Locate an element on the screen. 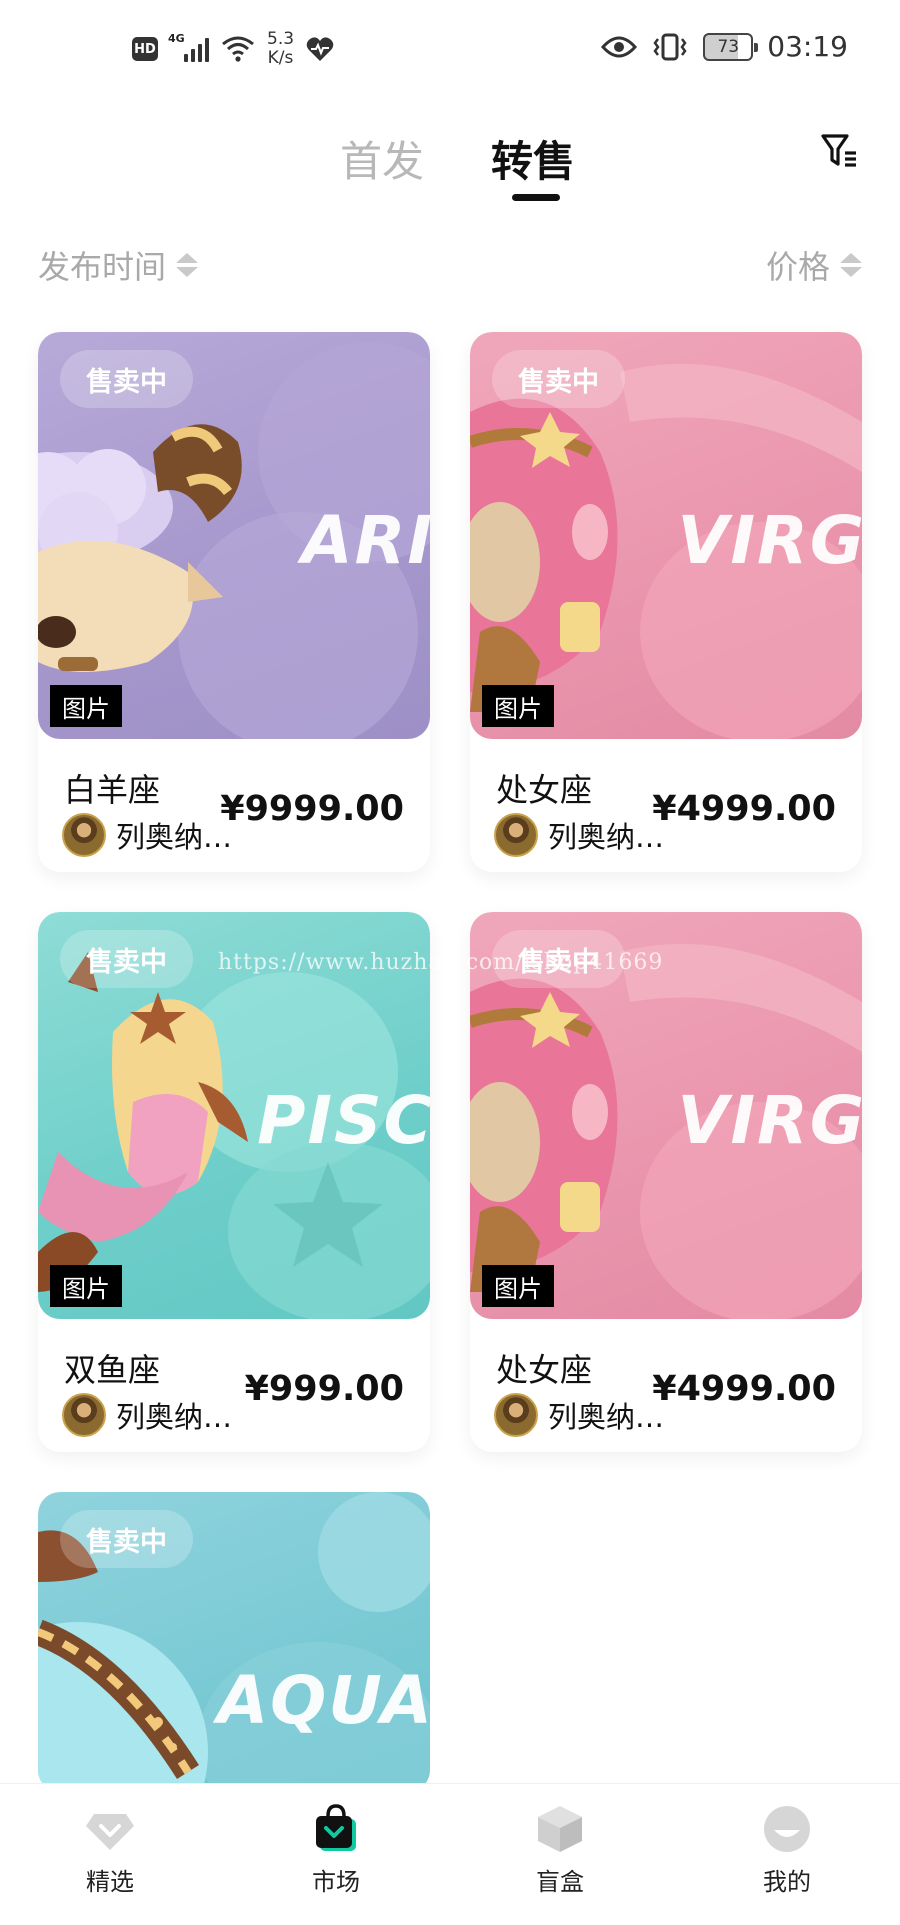  clock: 03:19 is located at coordinates (807, 46).